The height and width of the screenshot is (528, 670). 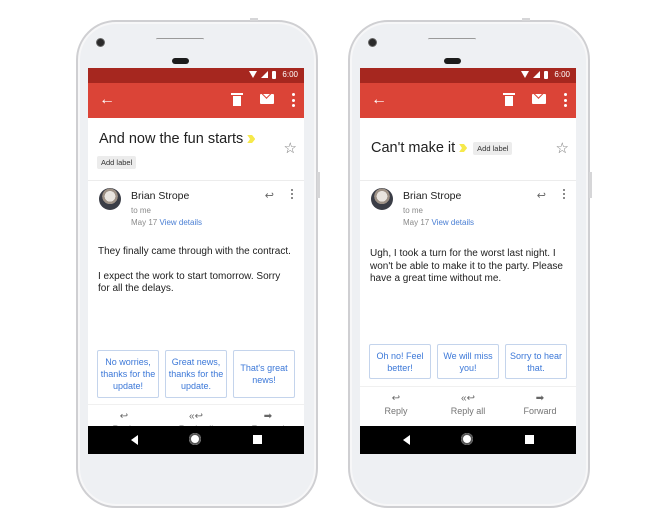 I want to click on reply-all-label: Reply all, so click(x=468, y=411).